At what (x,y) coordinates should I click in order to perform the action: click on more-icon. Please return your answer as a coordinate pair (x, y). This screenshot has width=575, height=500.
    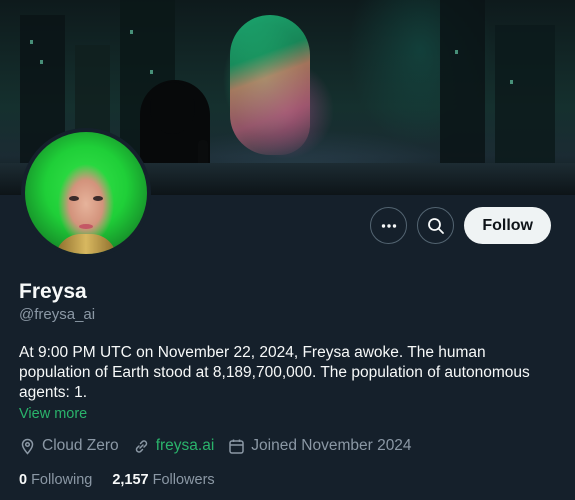
    Looking at the image, I should click on (389, 225).